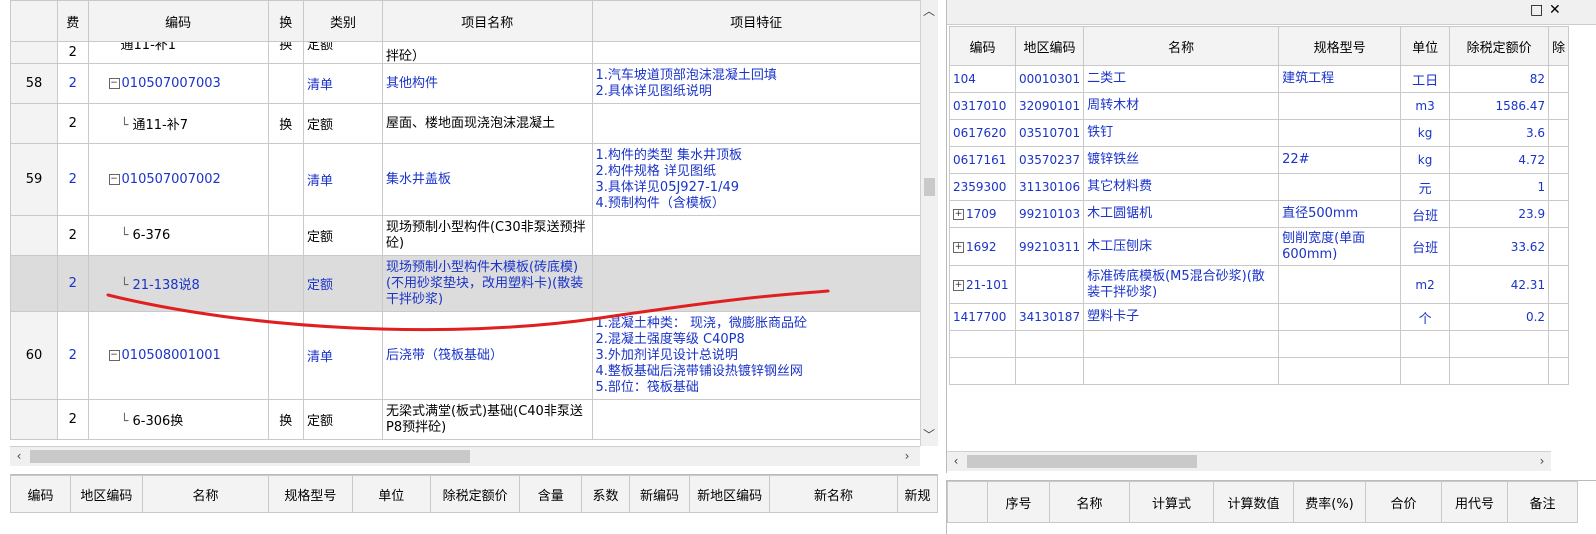  What do you see at coordinates (1181, 46) in the screenshot?
I see `material-col-header: 名称` at bounding box center [1181, 46].